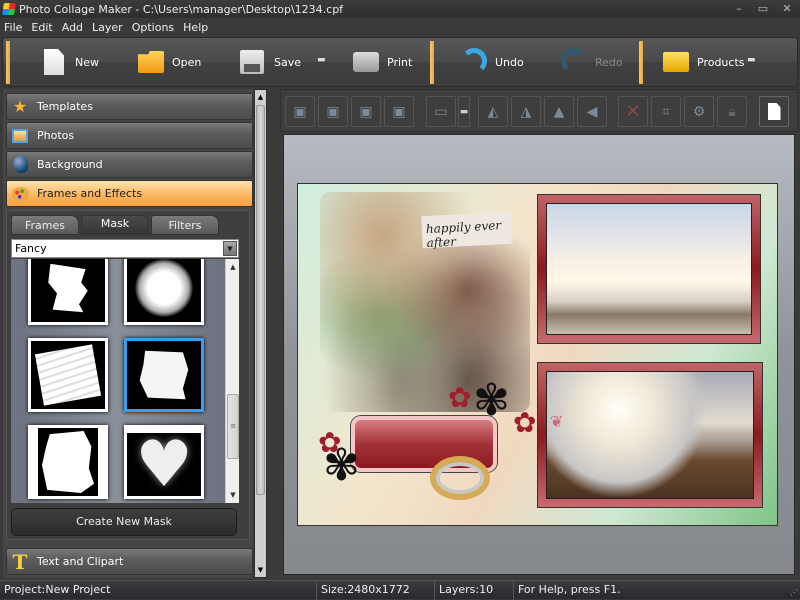  I want to click on effects-tabs: Frames Mask Filters, so click(116, 226).